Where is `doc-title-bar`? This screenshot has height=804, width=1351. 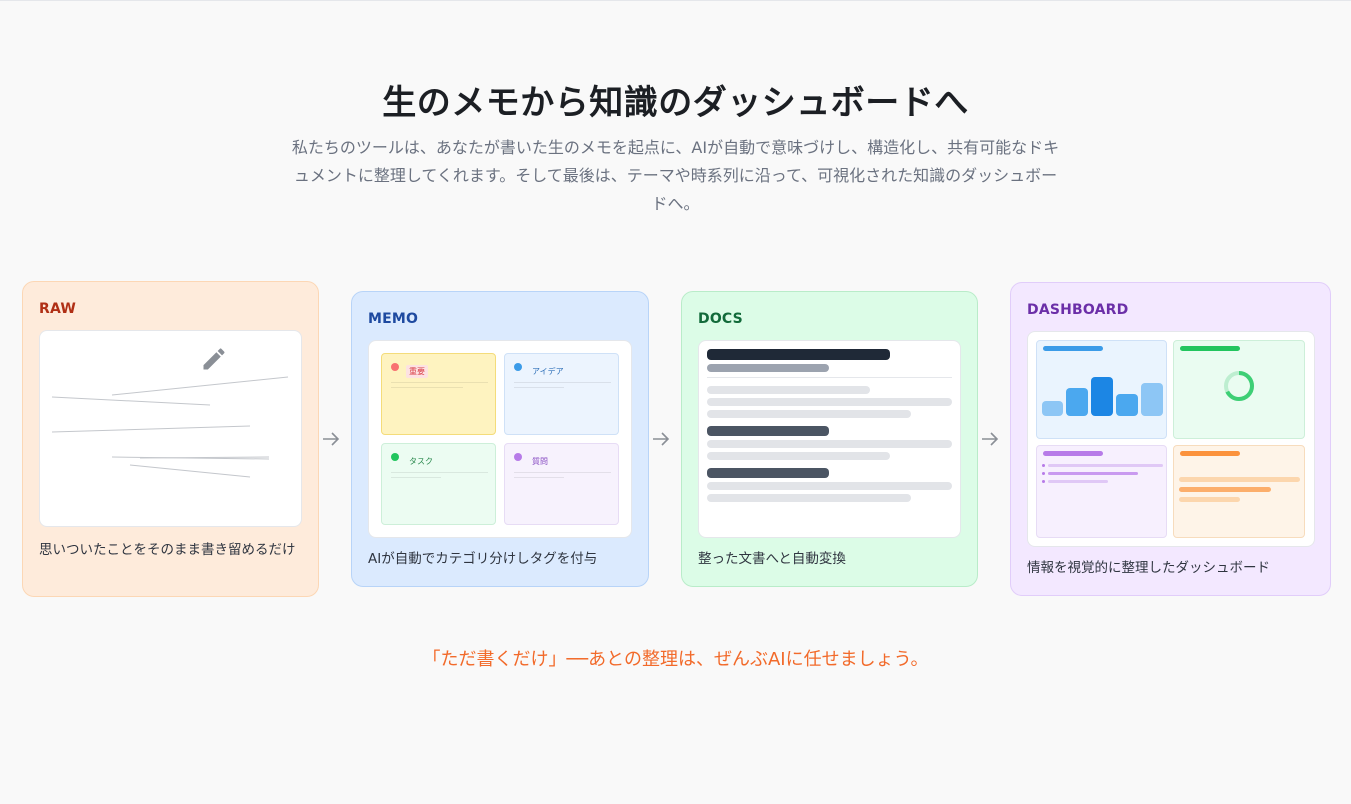
doc-title-bar is located at coordinates (798, 354).